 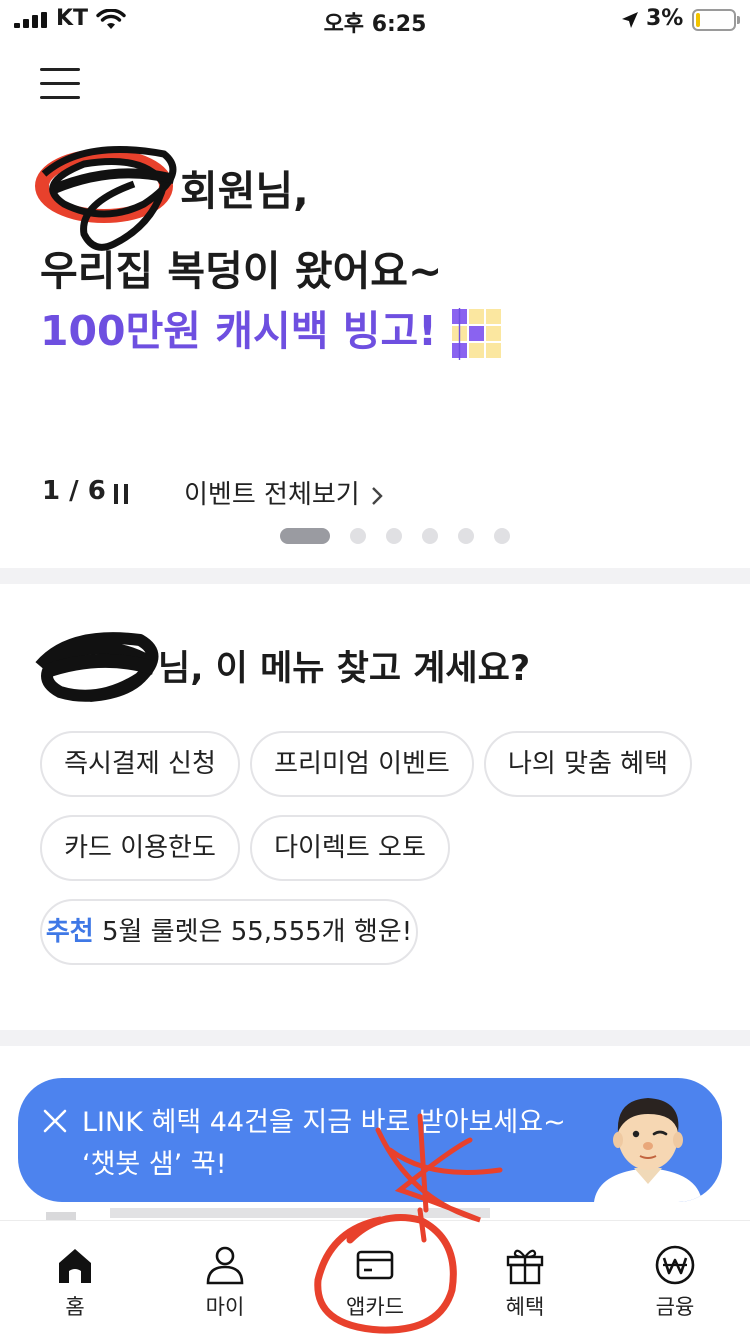 I want to click on tab-my: 마이, so click(x=225, y=1277).